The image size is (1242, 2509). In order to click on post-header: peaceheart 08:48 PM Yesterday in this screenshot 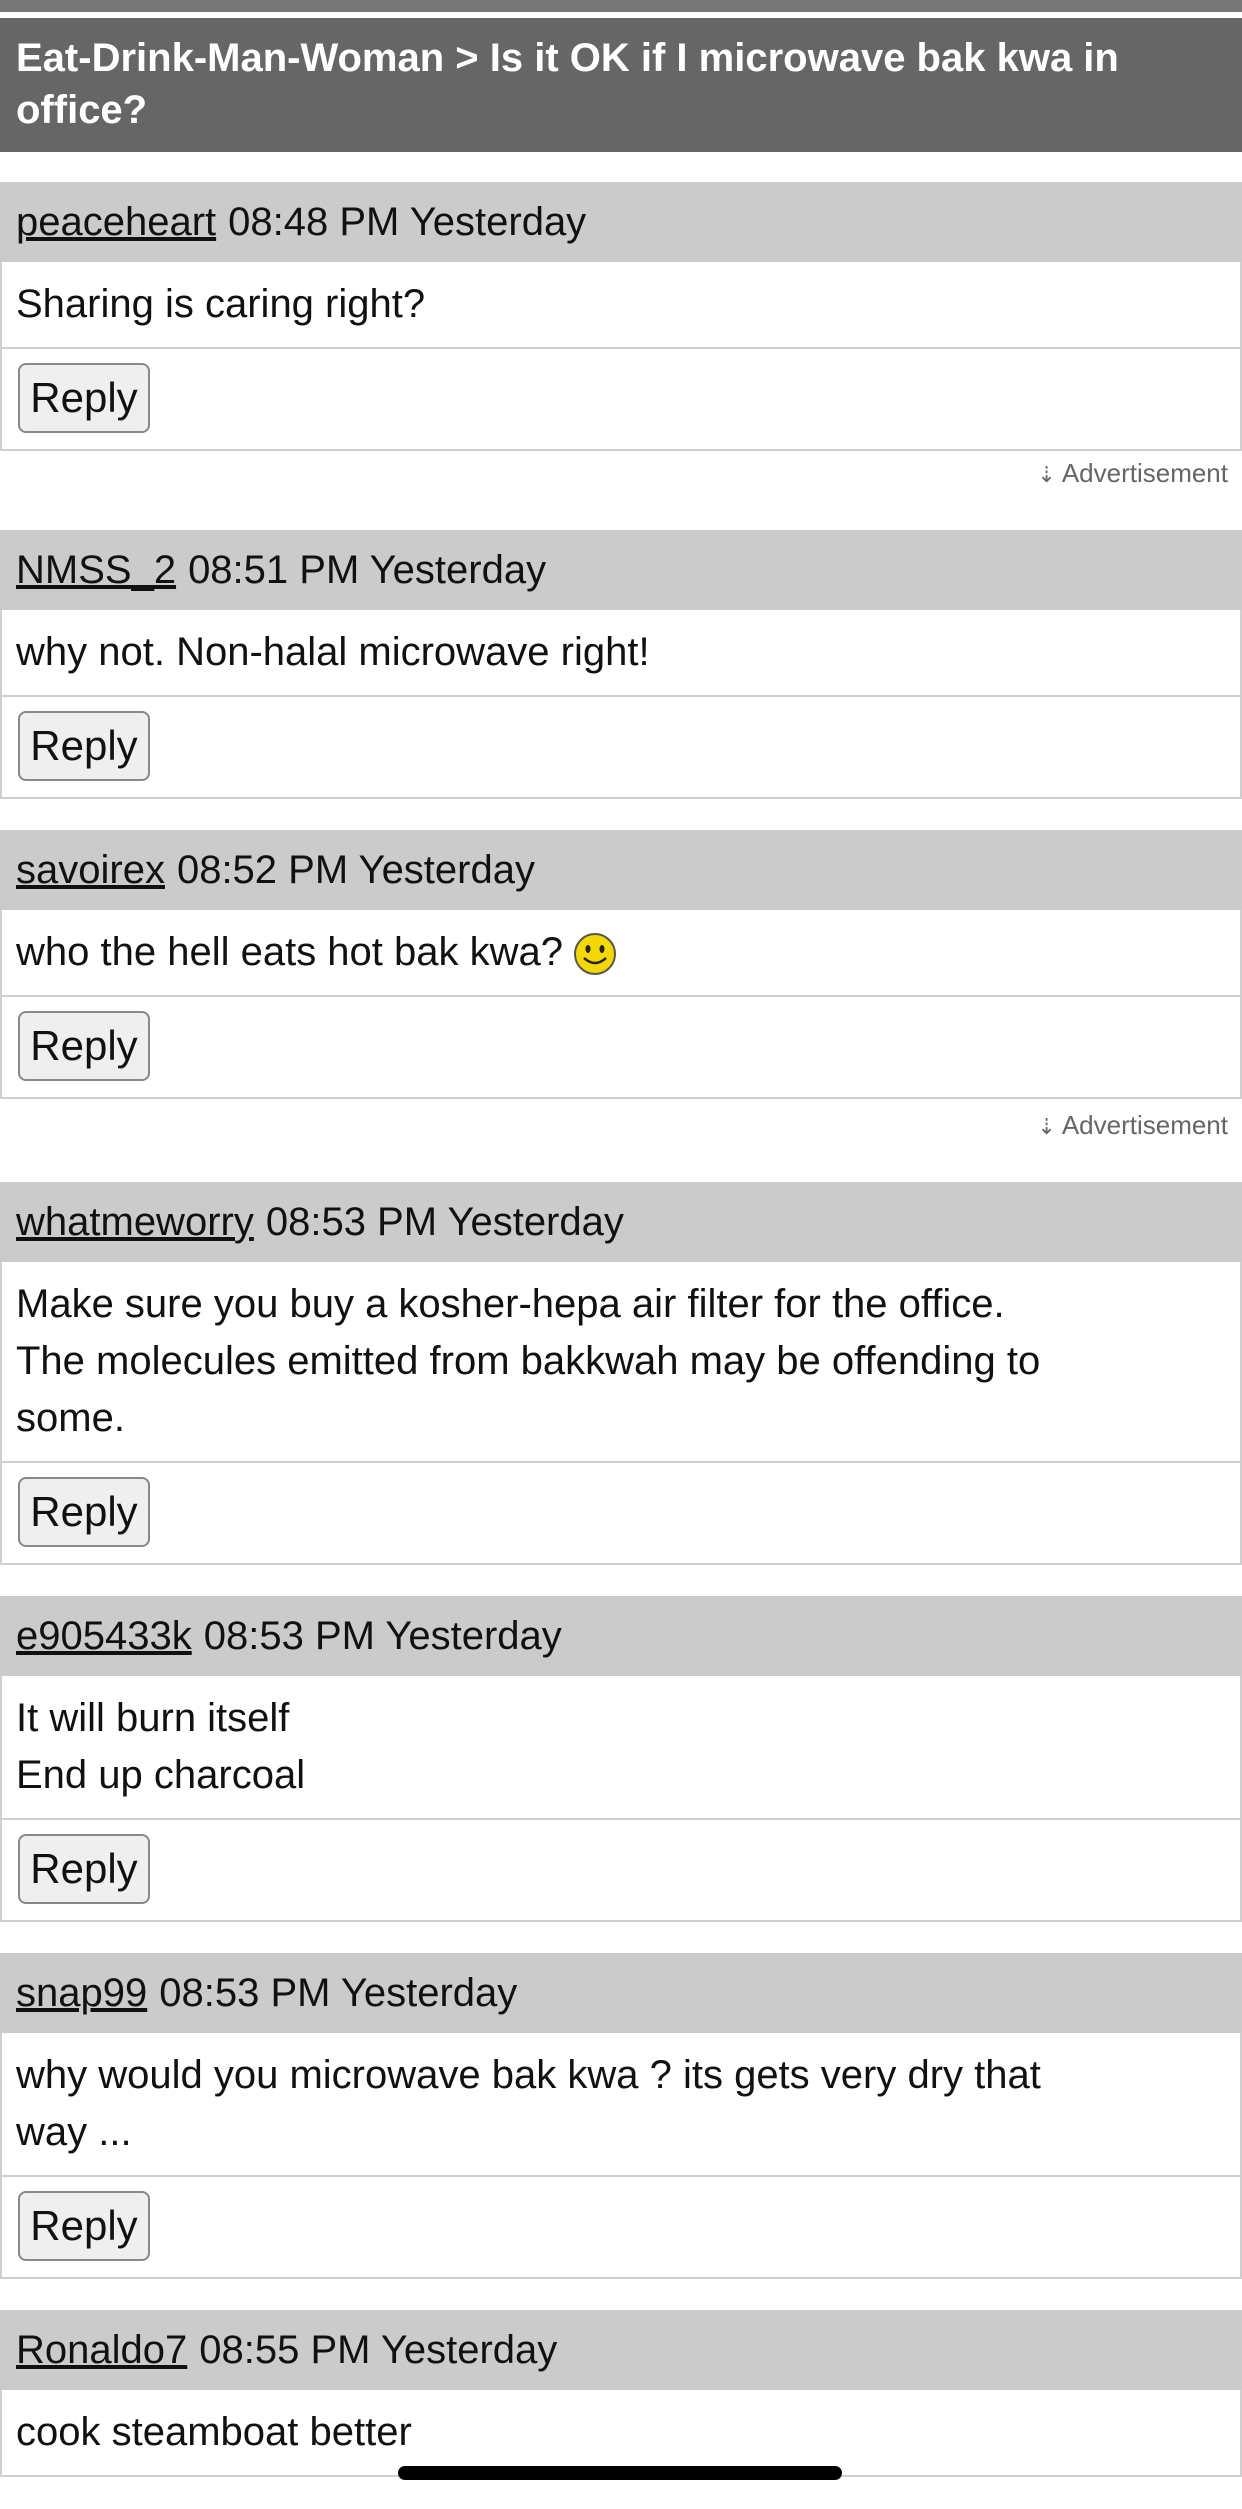, I will do `click(621, 222)`.